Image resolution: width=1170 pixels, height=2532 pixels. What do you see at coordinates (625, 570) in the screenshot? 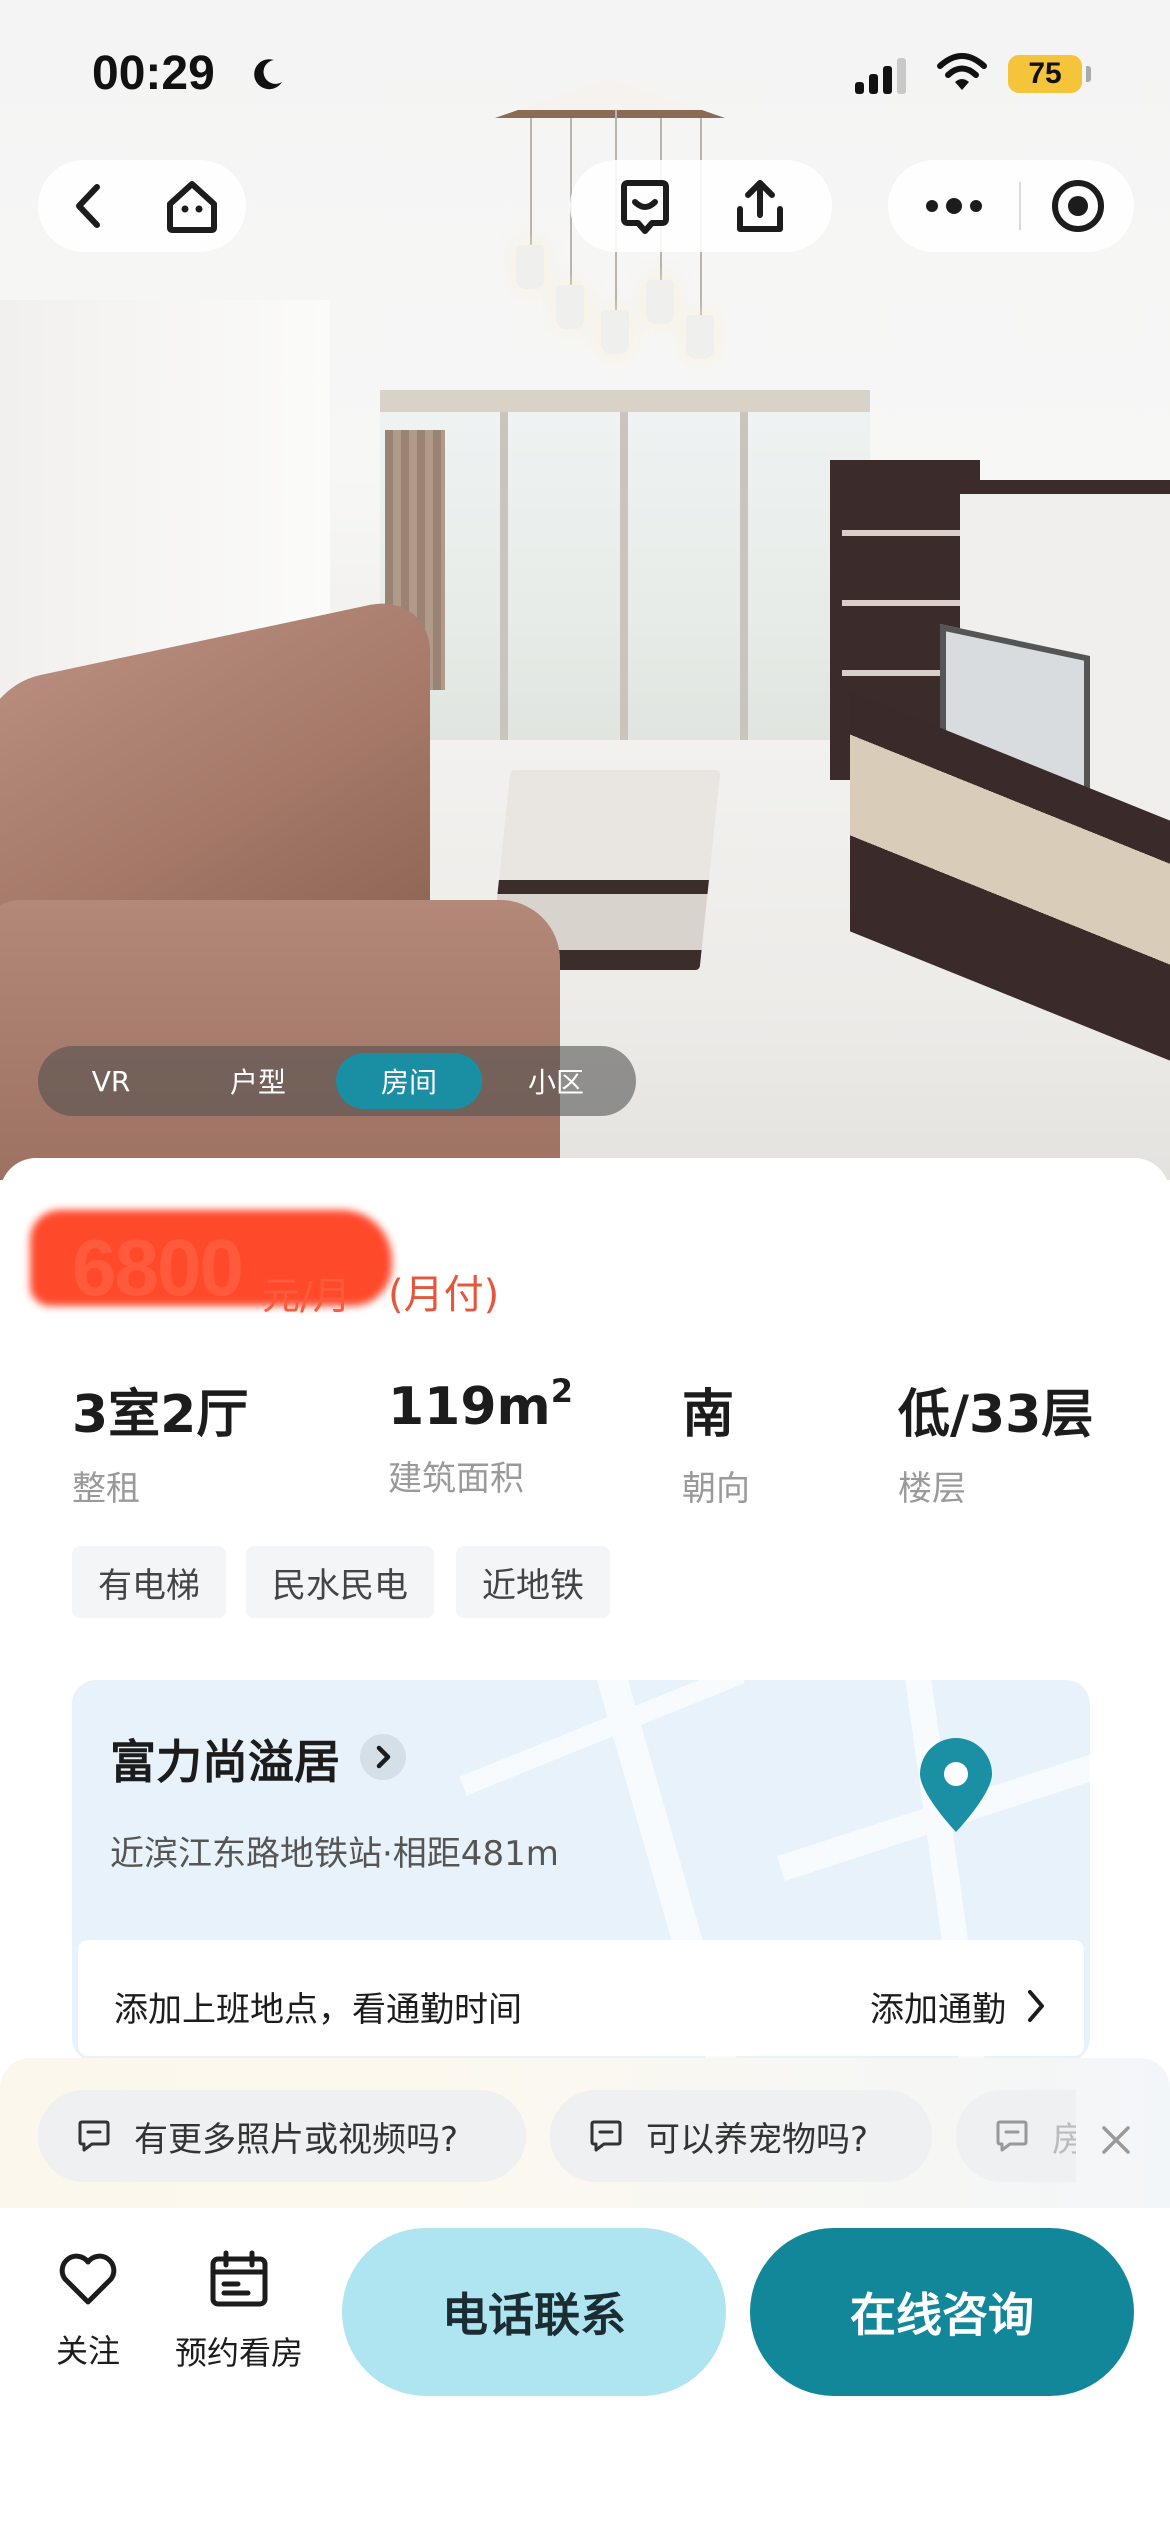
I see `photo-window` at bounding box center [625, 570].